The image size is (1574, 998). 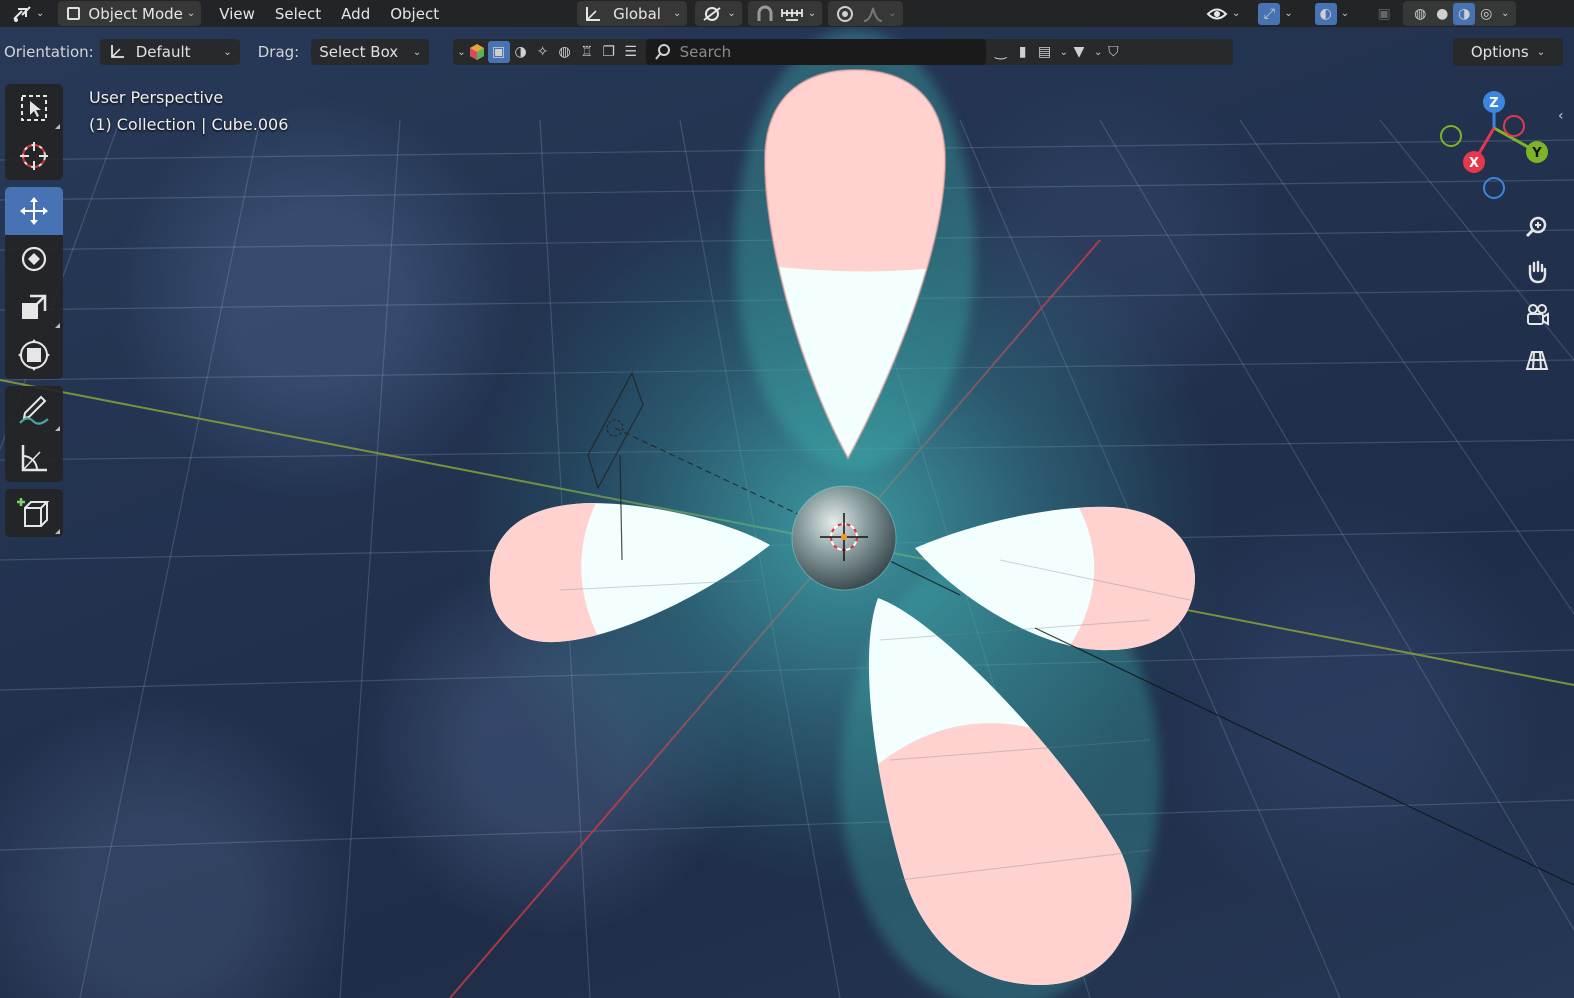 I want to click on options-button: Options ⌄, so click(x=1508, y=52).